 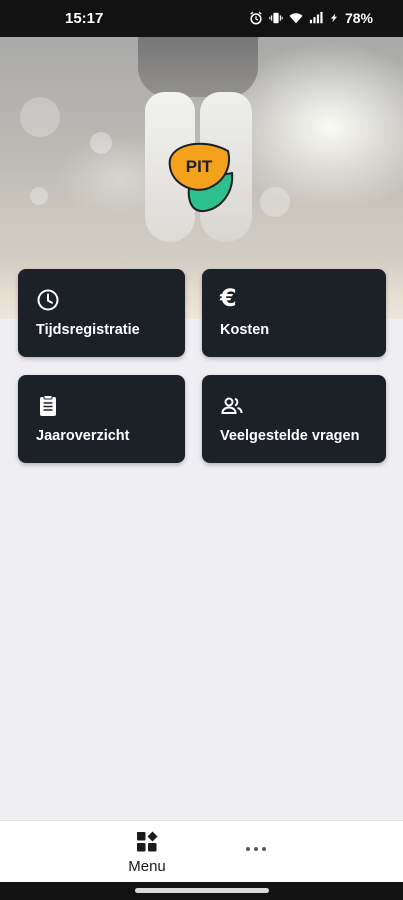 I want to click on tile-label: Veelgestelde vragen, so click(x=290, y=436).